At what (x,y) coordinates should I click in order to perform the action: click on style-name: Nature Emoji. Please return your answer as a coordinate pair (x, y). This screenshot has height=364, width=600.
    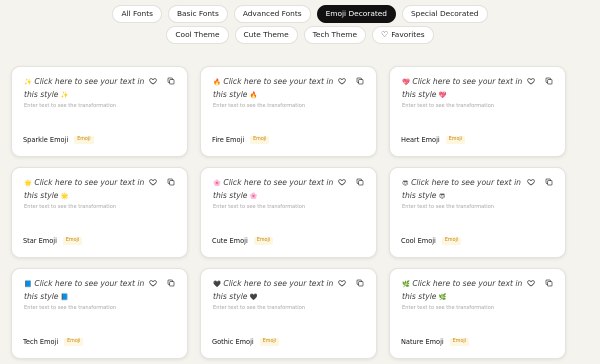
    Looking at the image, I should click on (422, 342).